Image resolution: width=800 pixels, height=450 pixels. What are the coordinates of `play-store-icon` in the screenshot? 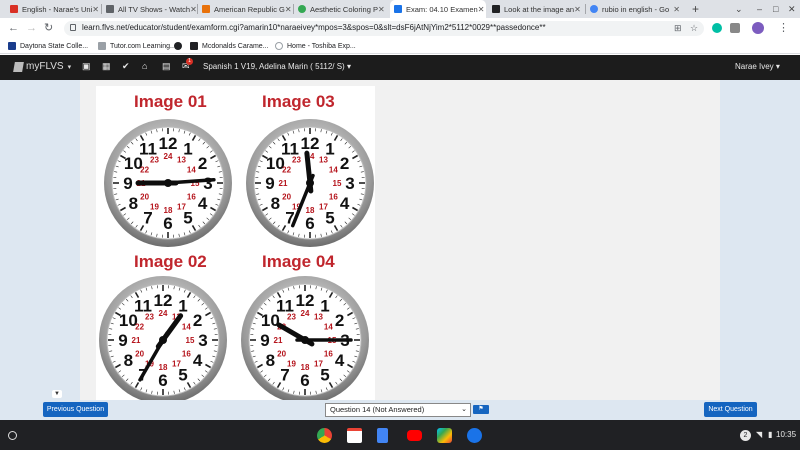 It's located at (444, 435).